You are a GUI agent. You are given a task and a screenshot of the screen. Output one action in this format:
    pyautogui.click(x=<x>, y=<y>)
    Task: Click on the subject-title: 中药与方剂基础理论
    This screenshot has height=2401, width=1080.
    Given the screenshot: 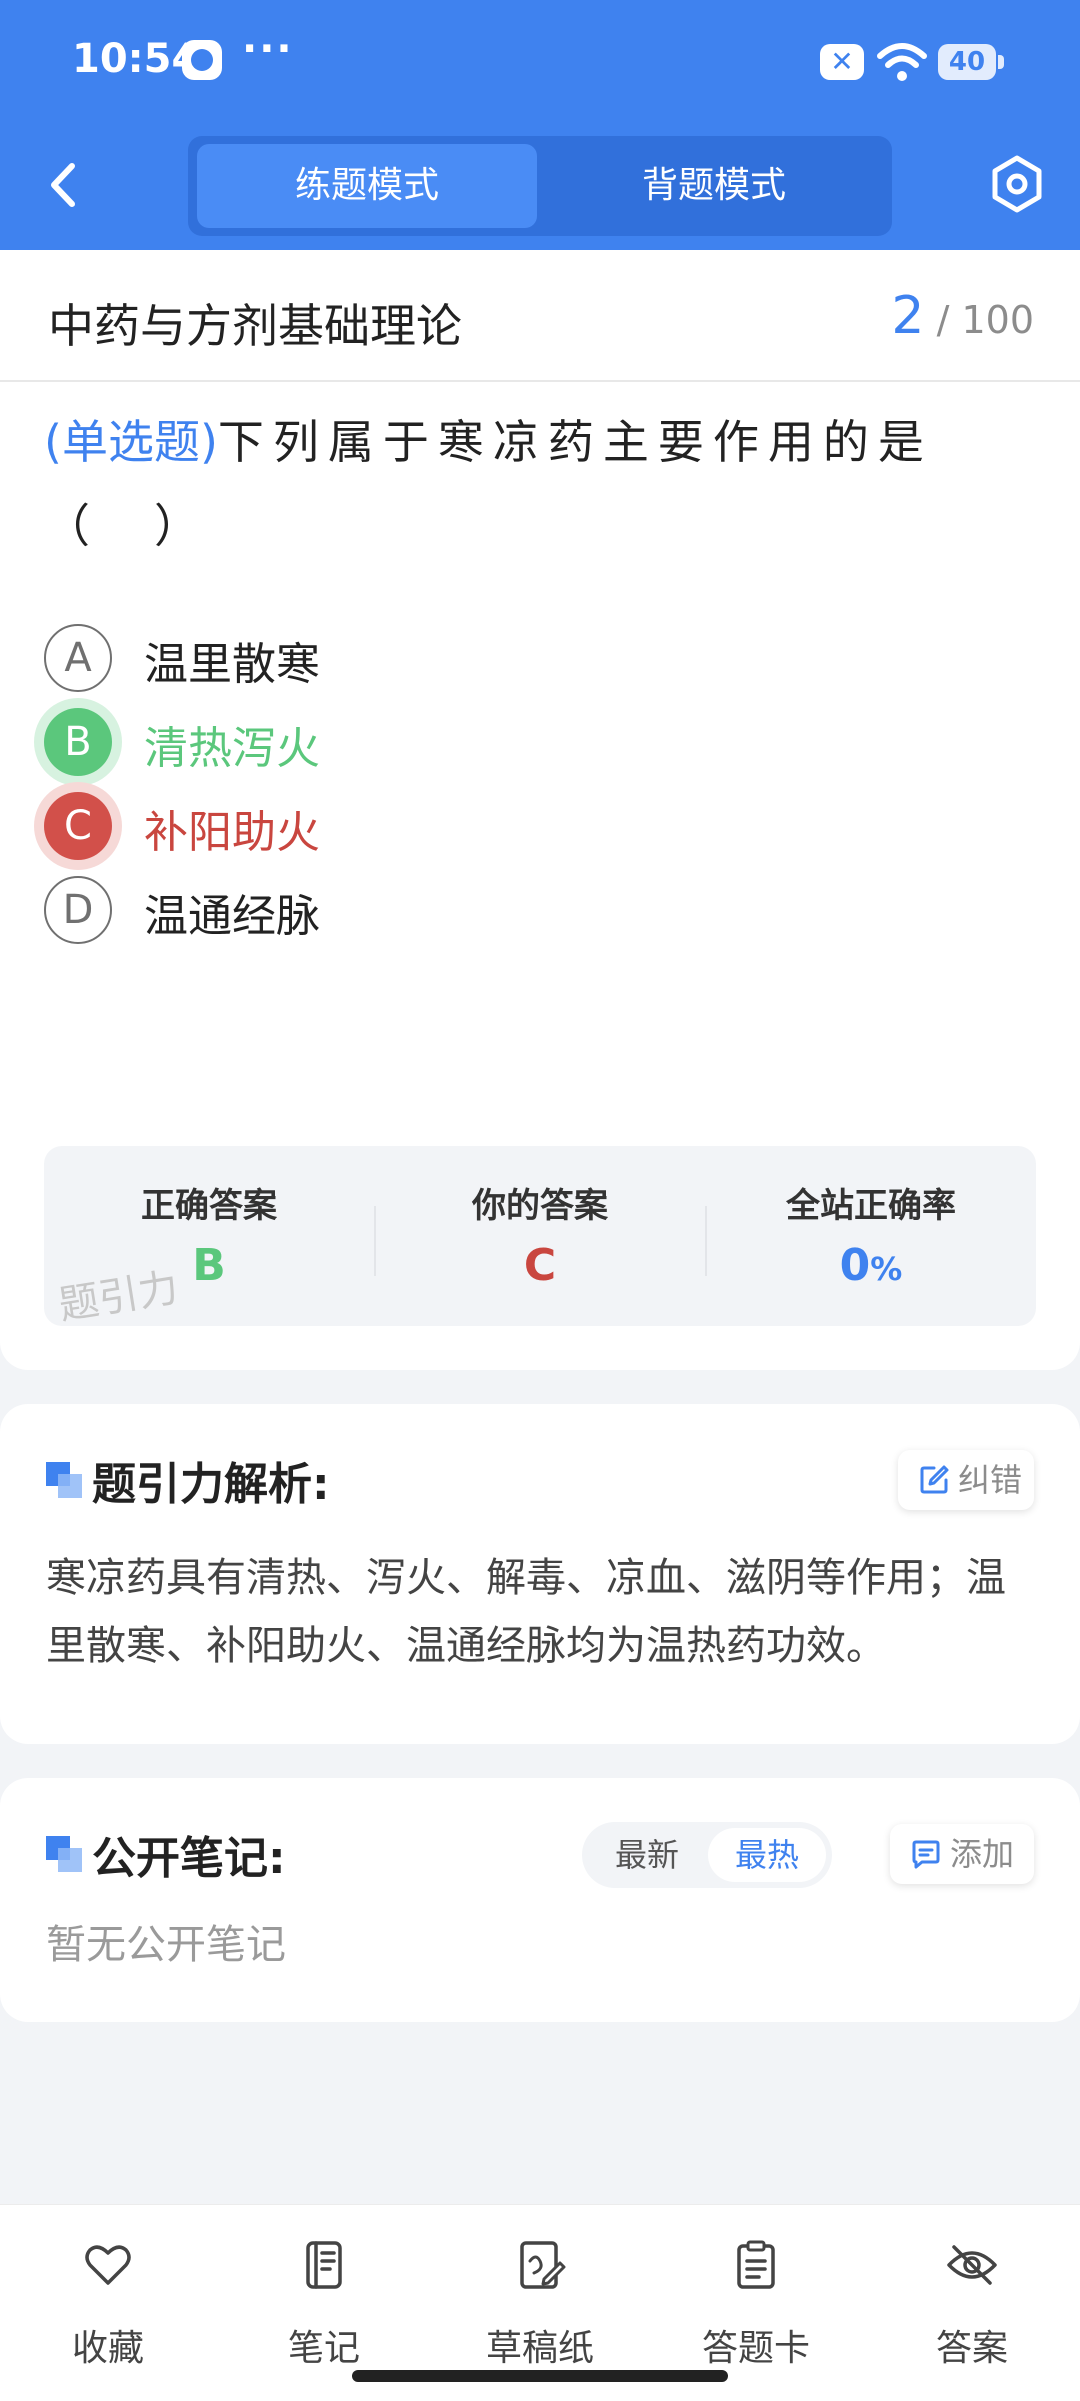 What is the action you would take?
    pyautogui.click(x=255, y=326)
    